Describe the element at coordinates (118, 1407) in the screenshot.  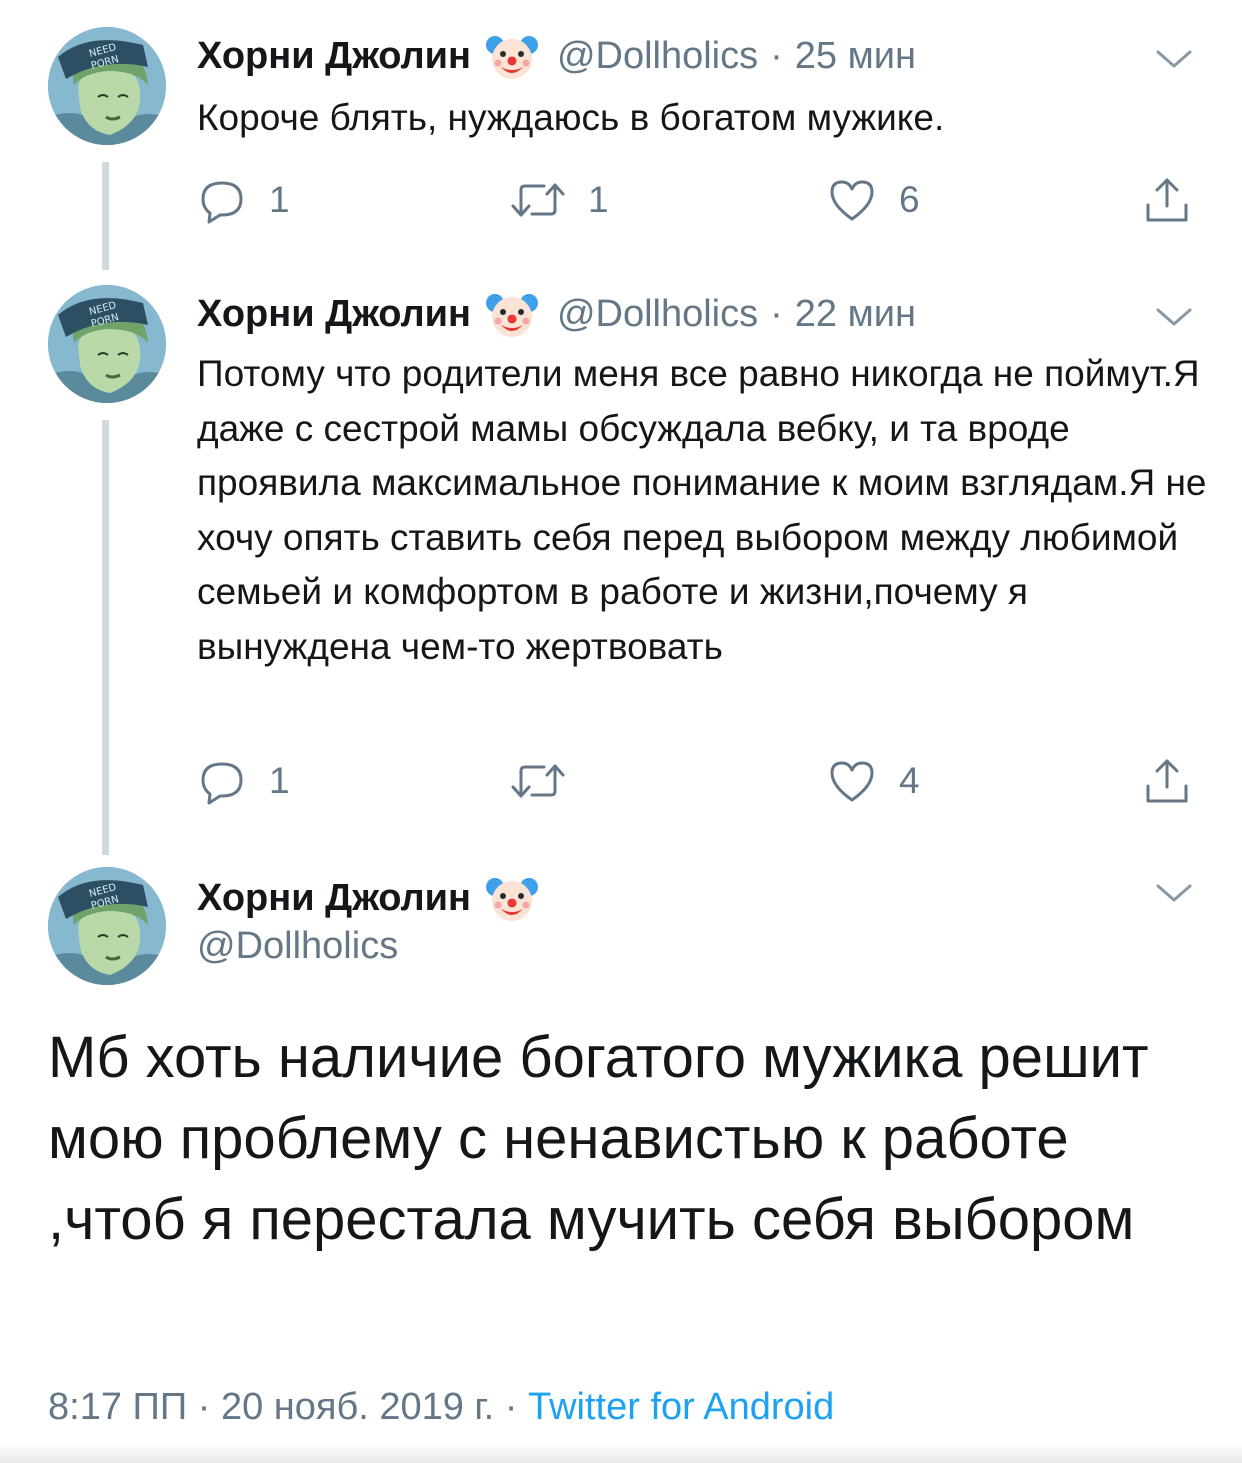
I see `tweet-time: 8:17 ПП` at that location.